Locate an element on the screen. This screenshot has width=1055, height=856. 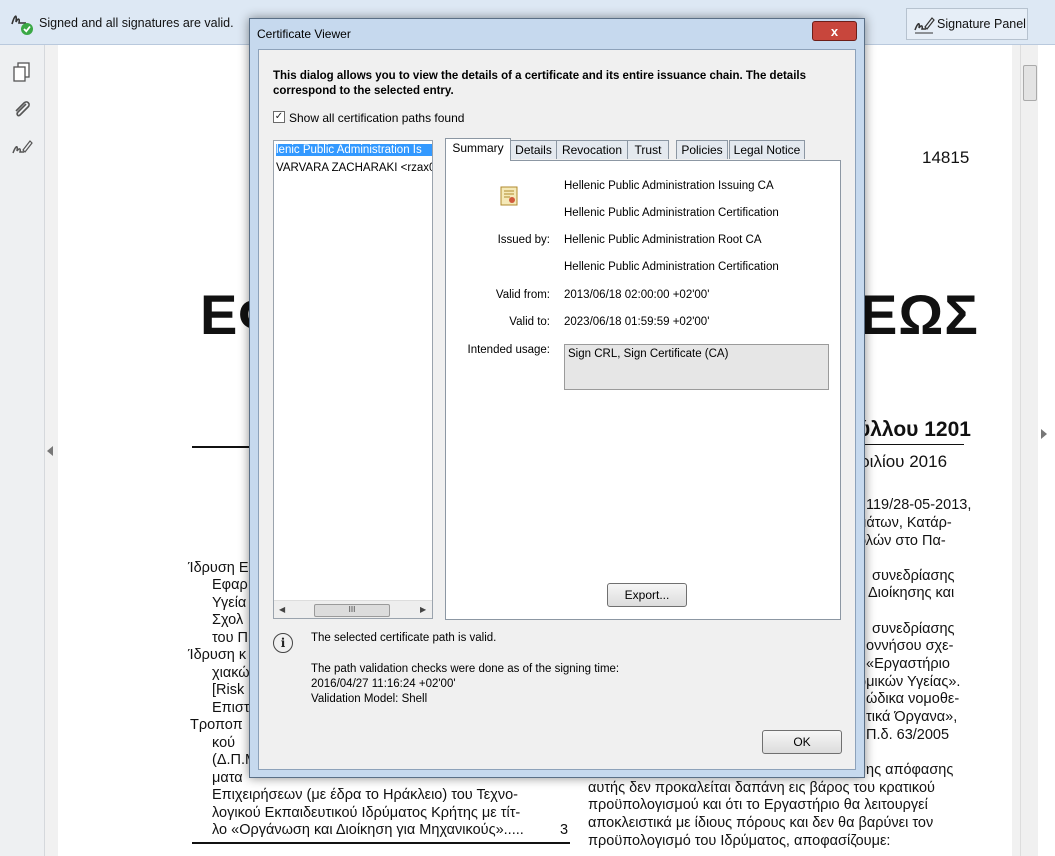
tab-legal-notice: Legal Notice is located at coordinates (767, 149).